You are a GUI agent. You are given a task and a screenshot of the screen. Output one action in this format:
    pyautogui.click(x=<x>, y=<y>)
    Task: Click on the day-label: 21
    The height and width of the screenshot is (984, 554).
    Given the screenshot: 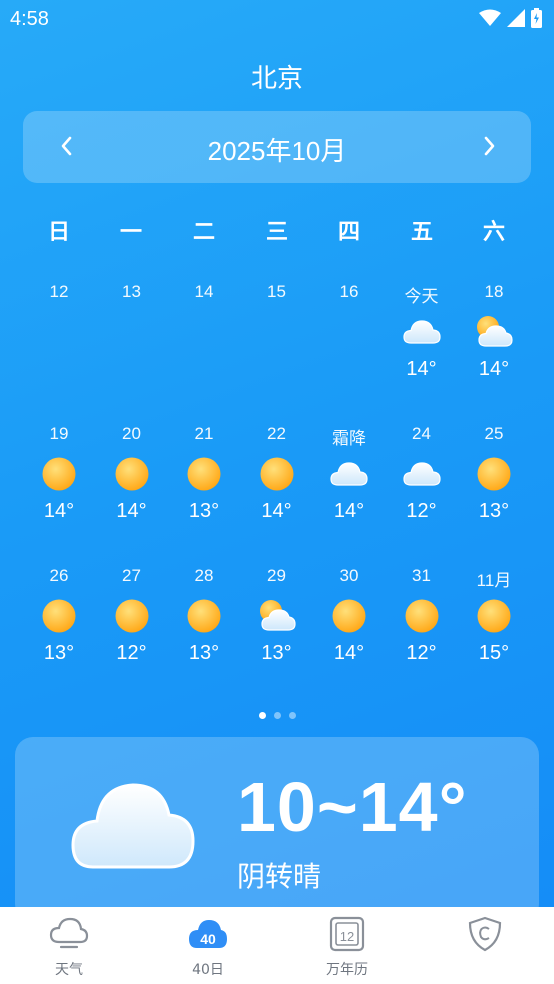 What is the action you would take?
    pyautogui.click(x=204, y=433)
    